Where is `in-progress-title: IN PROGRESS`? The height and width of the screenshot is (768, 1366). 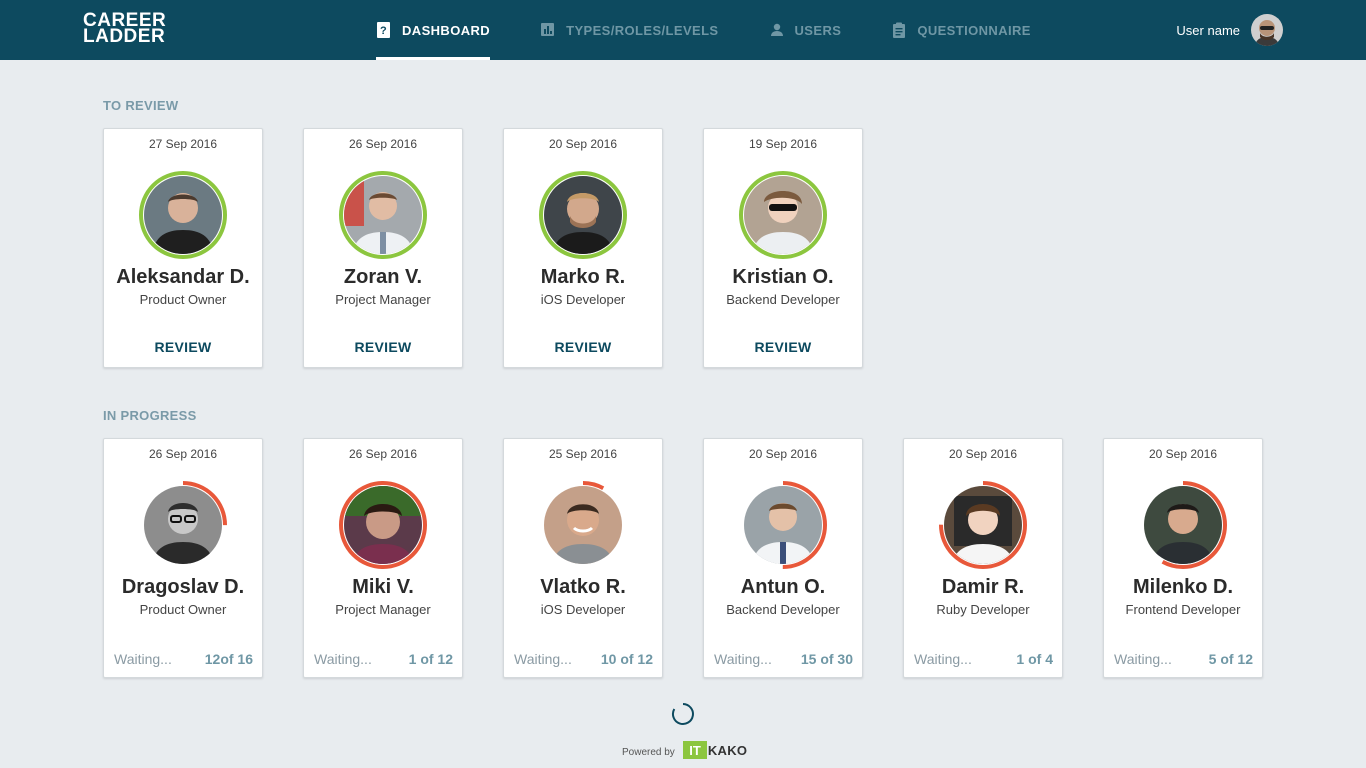 in-progress-title: IN PROGRESS is located at coordinates (150, 415).